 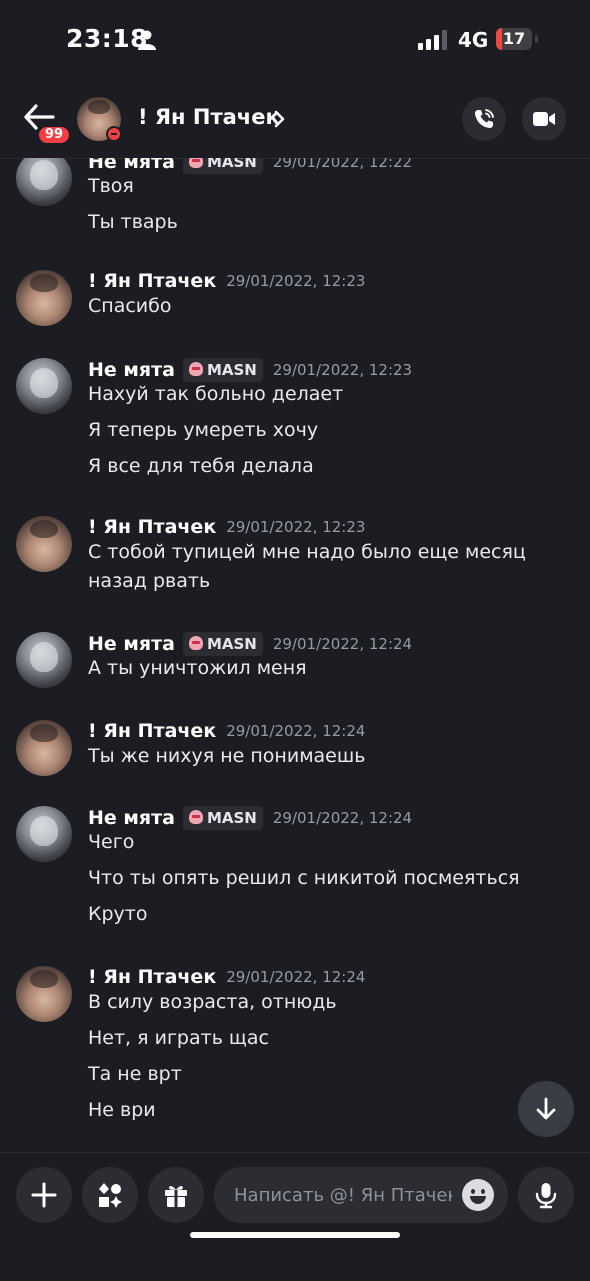 What do you see at coordinates (209, 117) in the screenshot?
I see `header-title: ! Ян Птачек` at bounding box center [209, 117].